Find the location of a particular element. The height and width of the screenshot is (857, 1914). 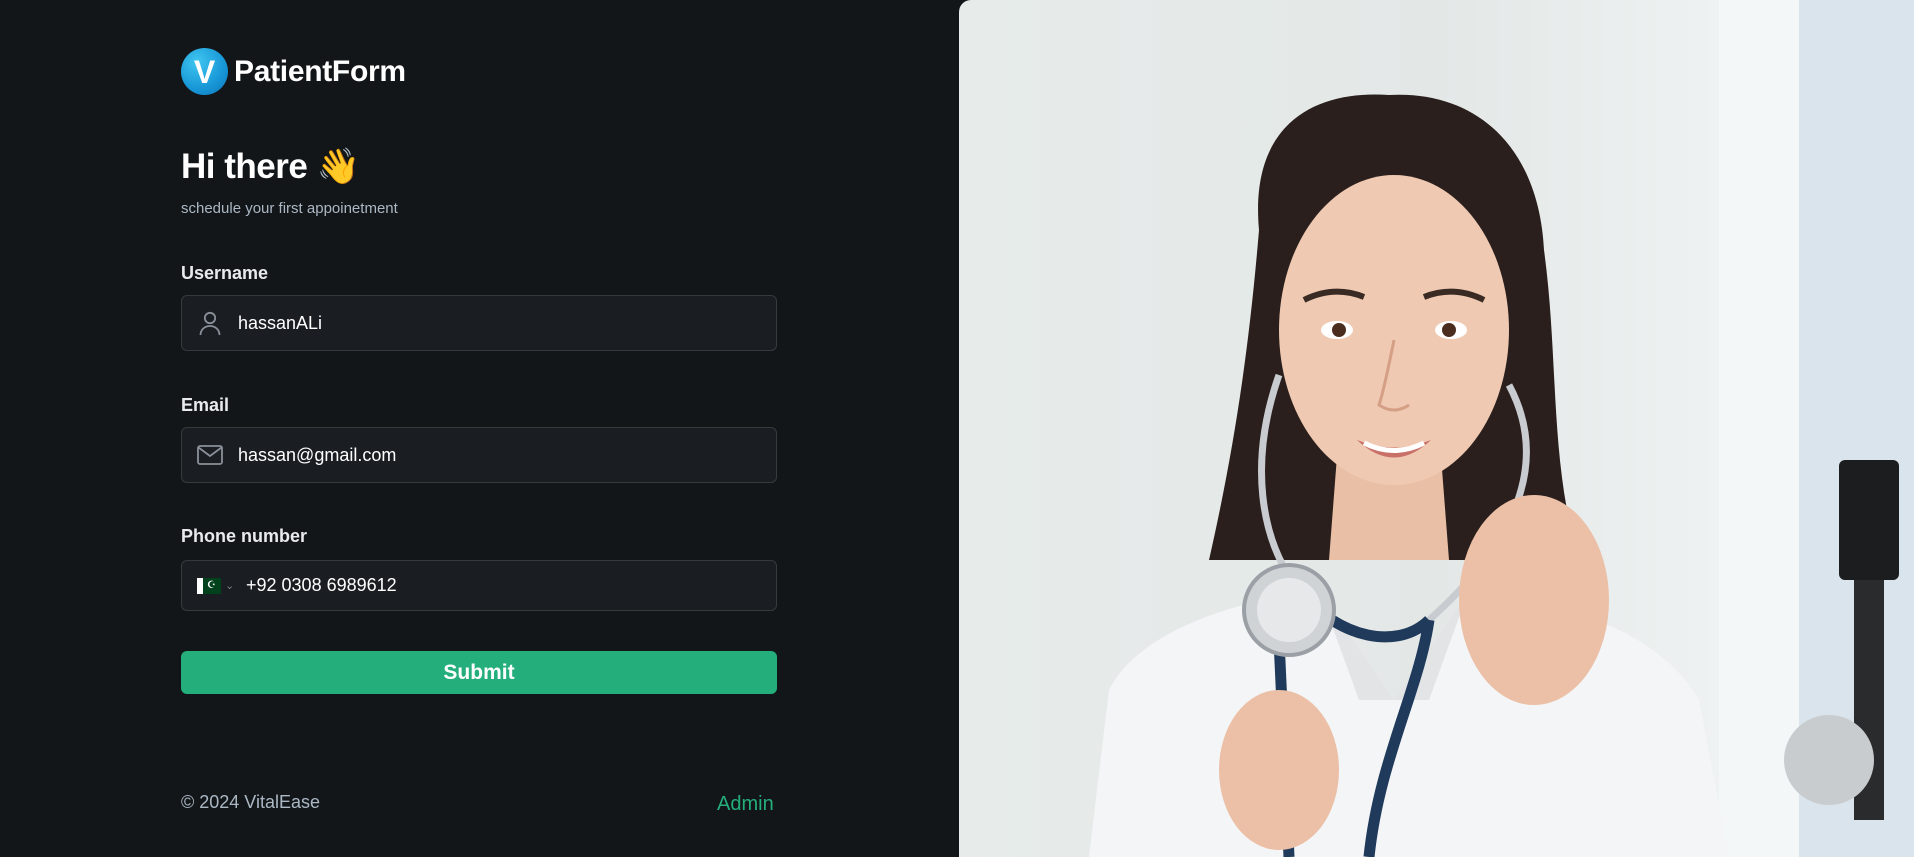

country-selector: ☪ ⌄ is located at coordinates (212, 585).